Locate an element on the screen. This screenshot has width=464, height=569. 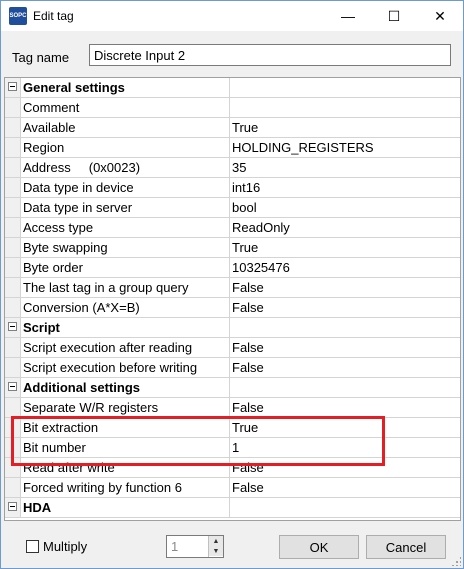
property-row: Bit extraction True is located at coordinates (232, 428).